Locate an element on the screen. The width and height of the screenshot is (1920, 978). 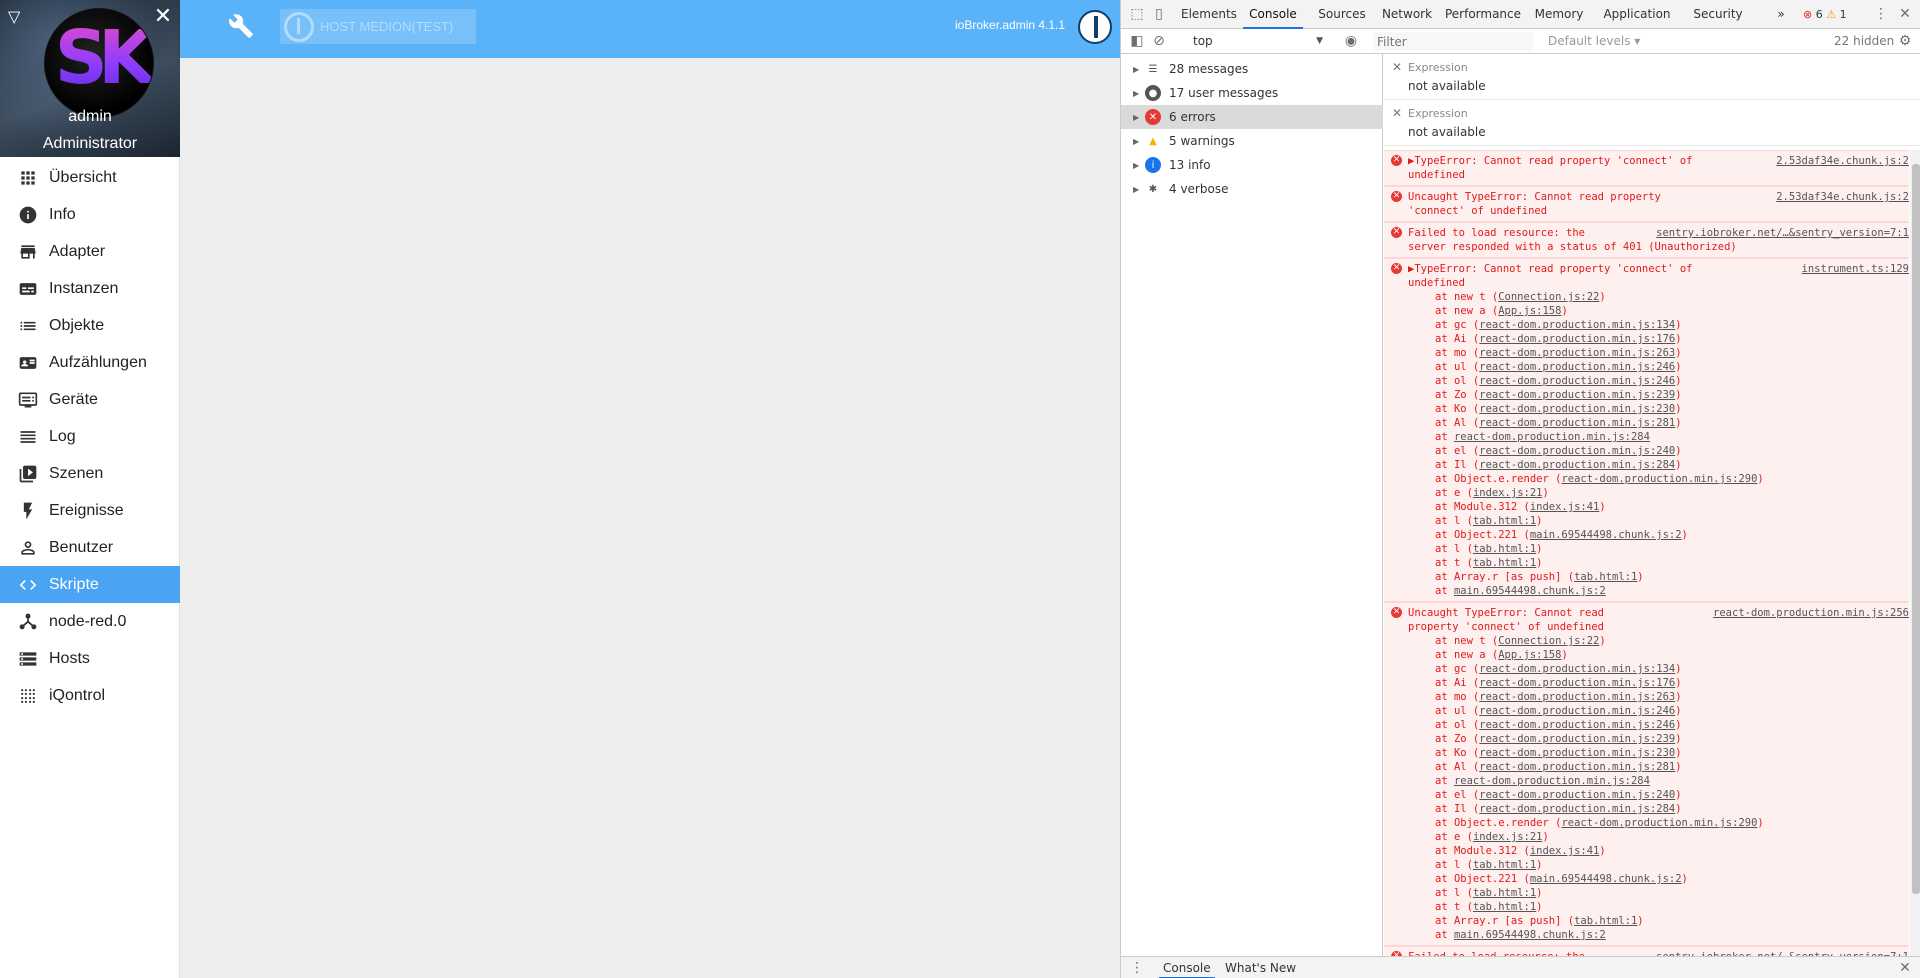
sidebar-item-node-red-0: node-red.0 is located at coordinates (90, 621).